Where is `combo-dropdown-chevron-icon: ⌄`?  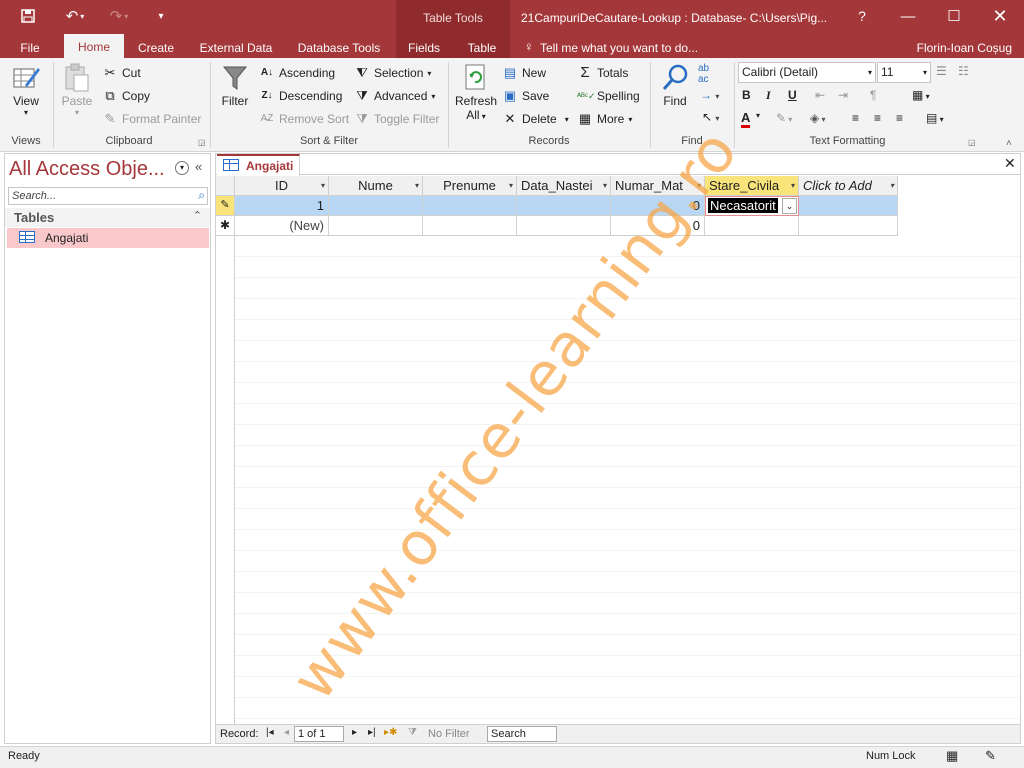
combo-dropdown-chevron-icon: ⌄ is located at coordinates (789, 206).